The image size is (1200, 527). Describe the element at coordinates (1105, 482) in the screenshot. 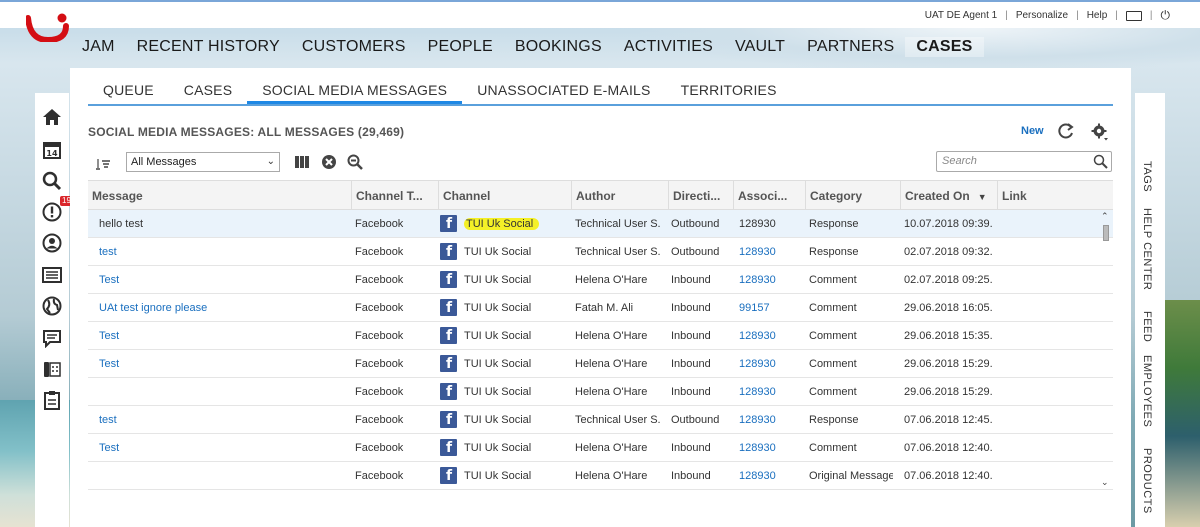

I see `scroll-down-icon: ⌄` at that location.